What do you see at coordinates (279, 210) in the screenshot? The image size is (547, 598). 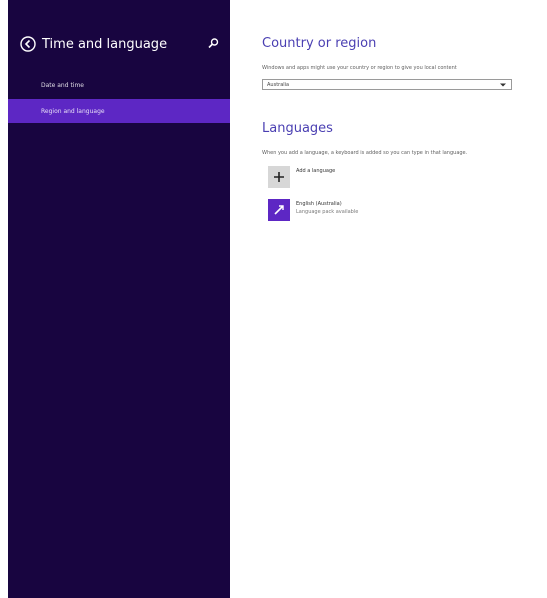 I see `language-icon` at bounding box center [279, 210].